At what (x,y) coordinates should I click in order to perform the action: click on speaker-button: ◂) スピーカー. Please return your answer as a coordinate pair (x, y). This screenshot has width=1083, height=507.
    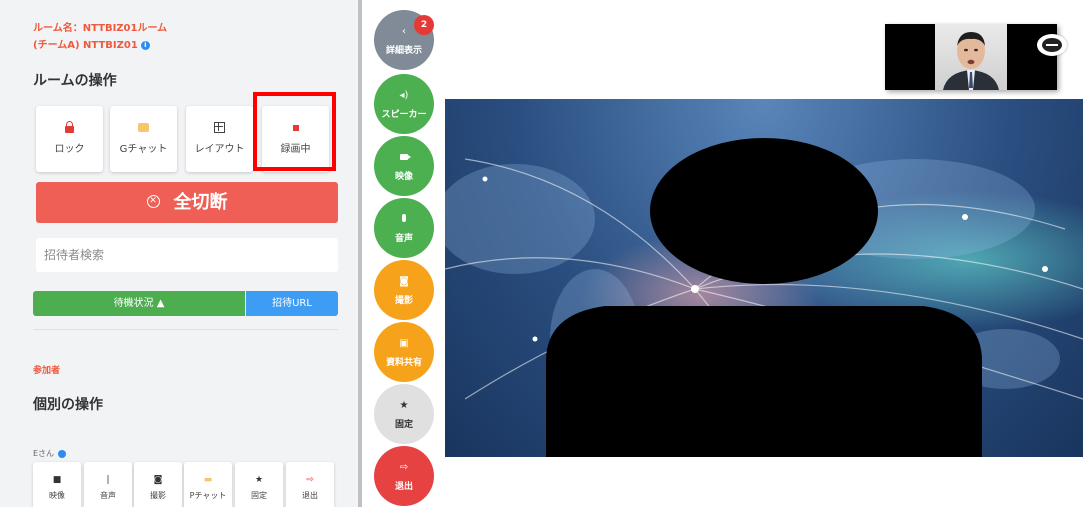
    Looking at the image, I should click on (404, 104).